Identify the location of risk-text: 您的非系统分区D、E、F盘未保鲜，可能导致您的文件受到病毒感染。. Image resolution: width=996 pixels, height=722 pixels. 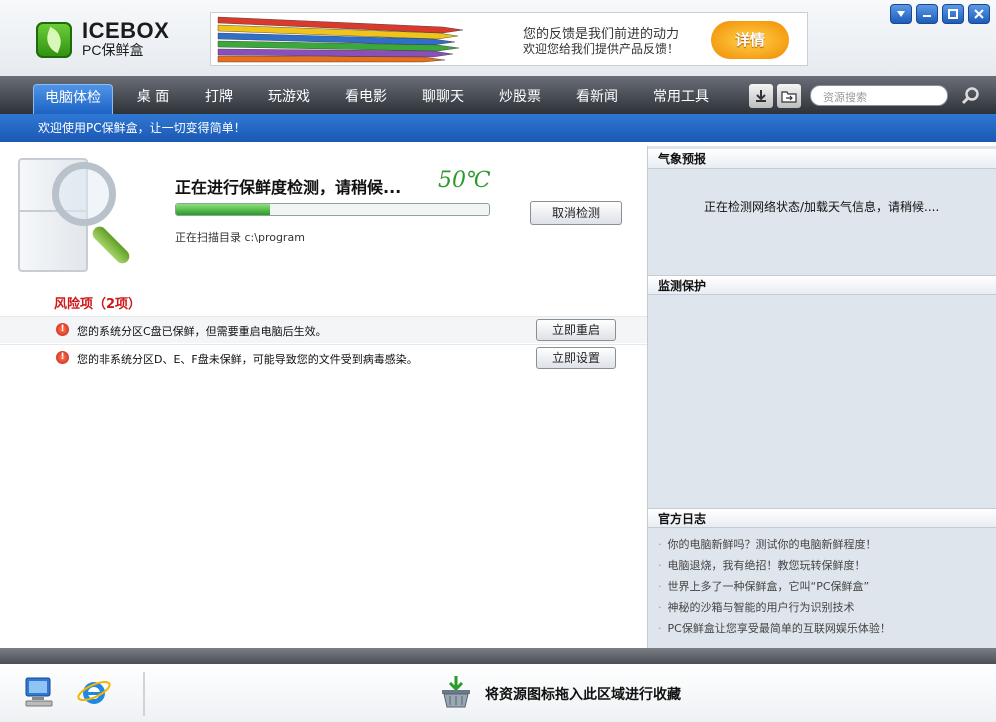
(247, 359).